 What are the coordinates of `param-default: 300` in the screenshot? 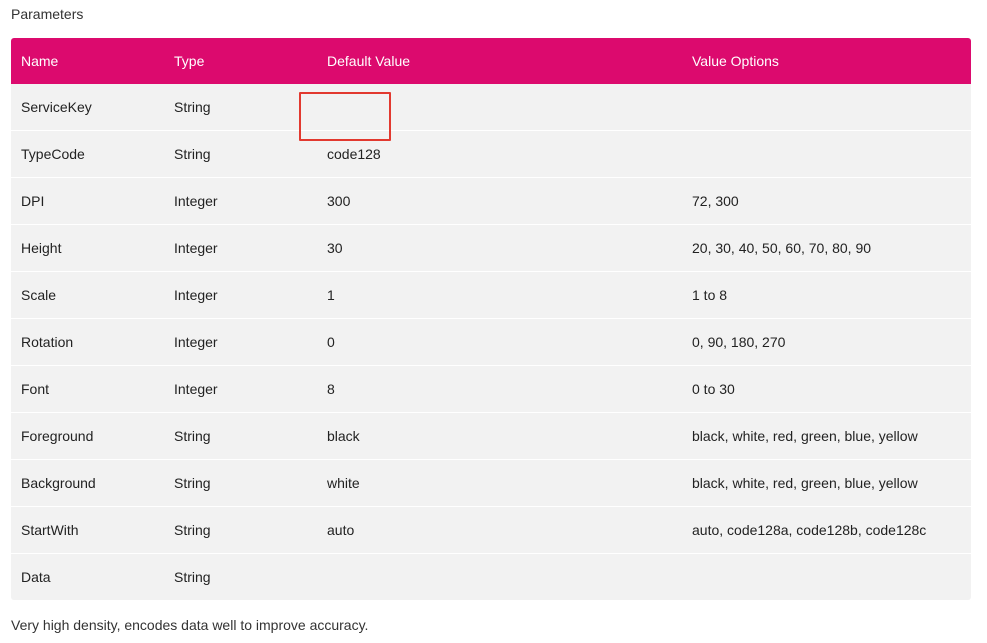 It's located at (339, 201).